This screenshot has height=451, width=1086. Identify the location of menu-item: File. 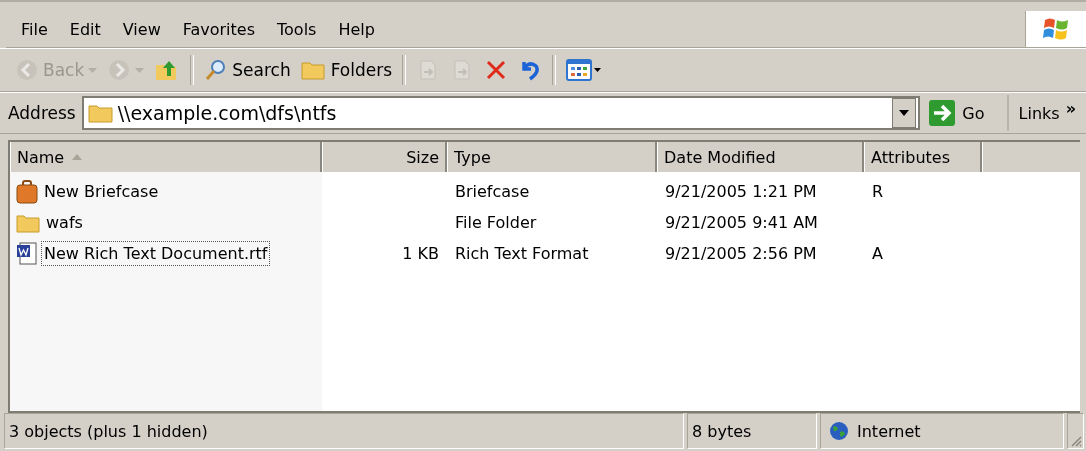
(34, 29).